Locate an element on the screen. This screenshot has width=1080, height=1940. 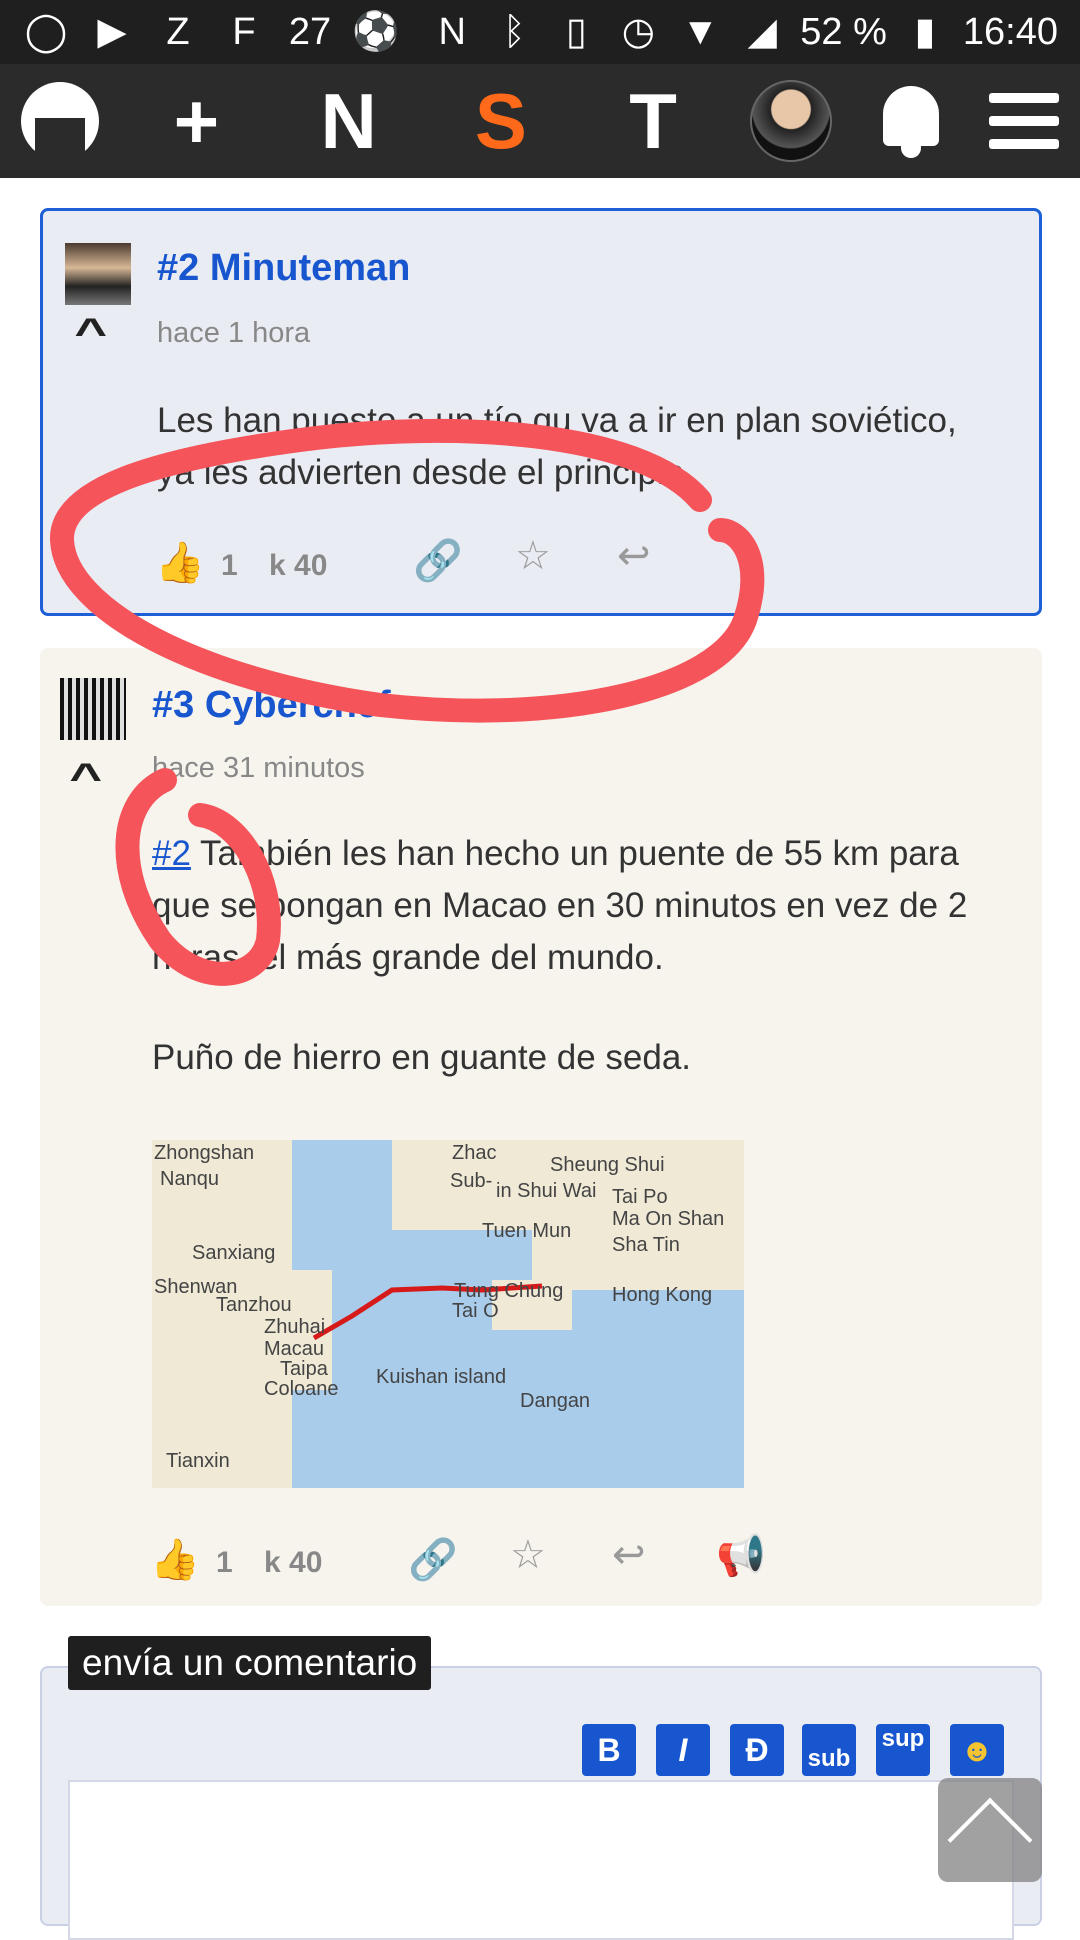
strikethrough-button: Đ is located at coordinates (757, 1750).